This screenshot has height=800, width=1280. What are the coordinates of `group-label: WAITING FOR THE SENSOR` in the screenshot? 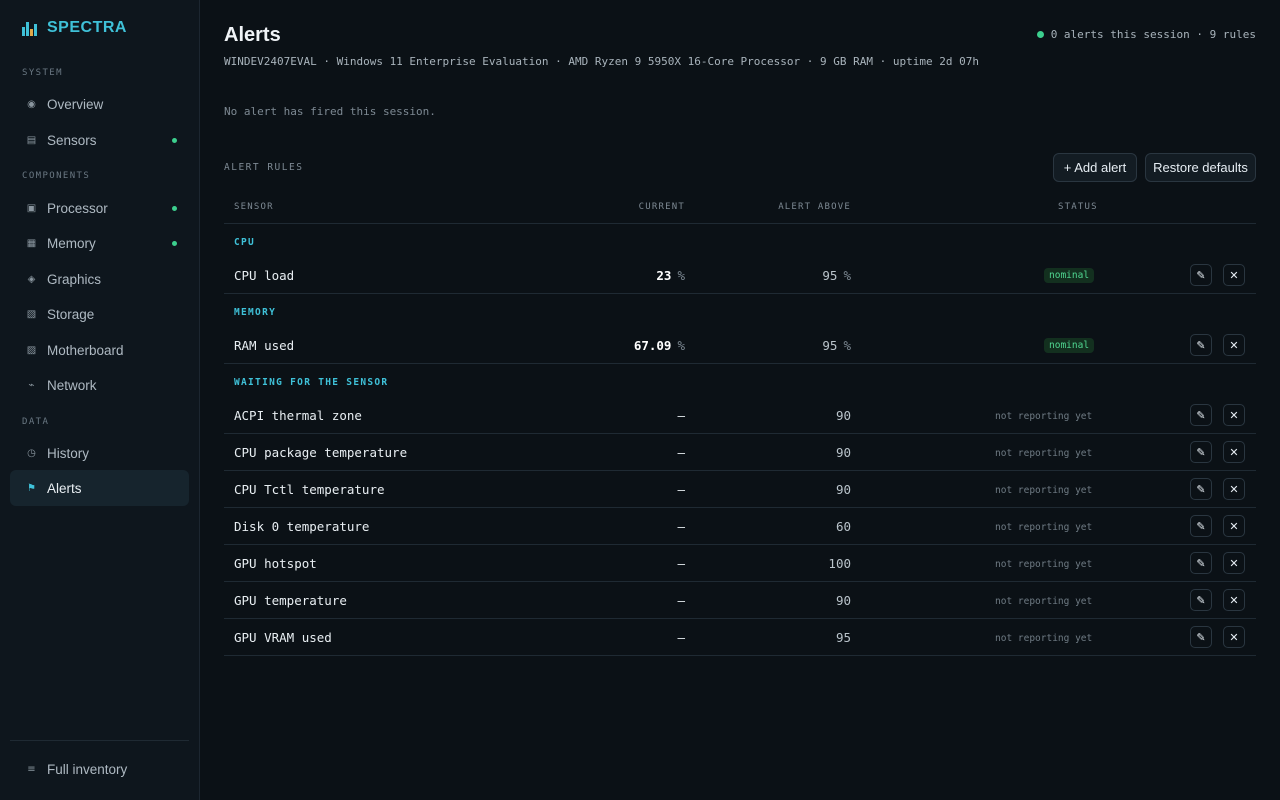 It's located at (311, 382).